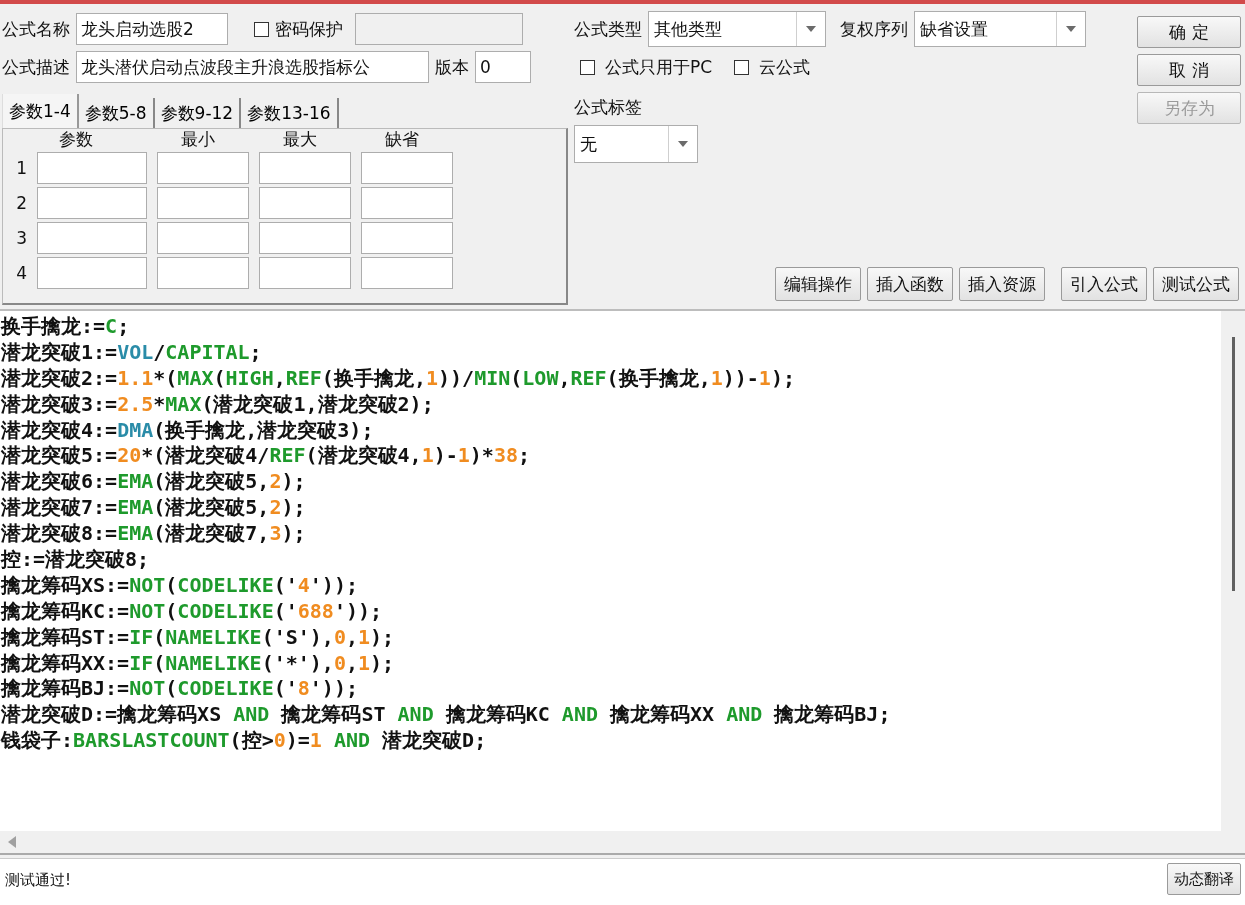 This screenshot has width=1245, height=905. What do you see at coordinates (66, 326) in the screenshot?
I see `code-line: 换手擒龙:=C;` at bounding box center [66, 326].